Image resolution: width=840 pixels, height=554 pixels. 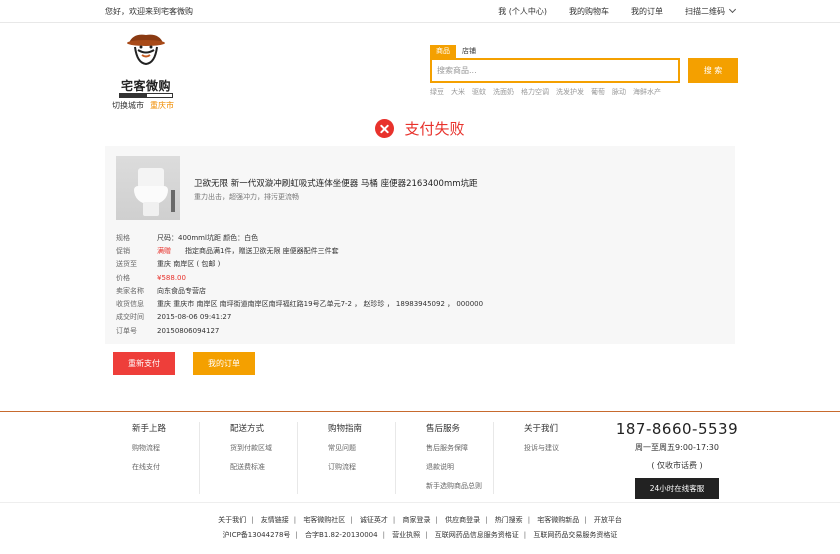 I want to click on footer-link: 新手选购商品总则, so click(x=459, y=486).